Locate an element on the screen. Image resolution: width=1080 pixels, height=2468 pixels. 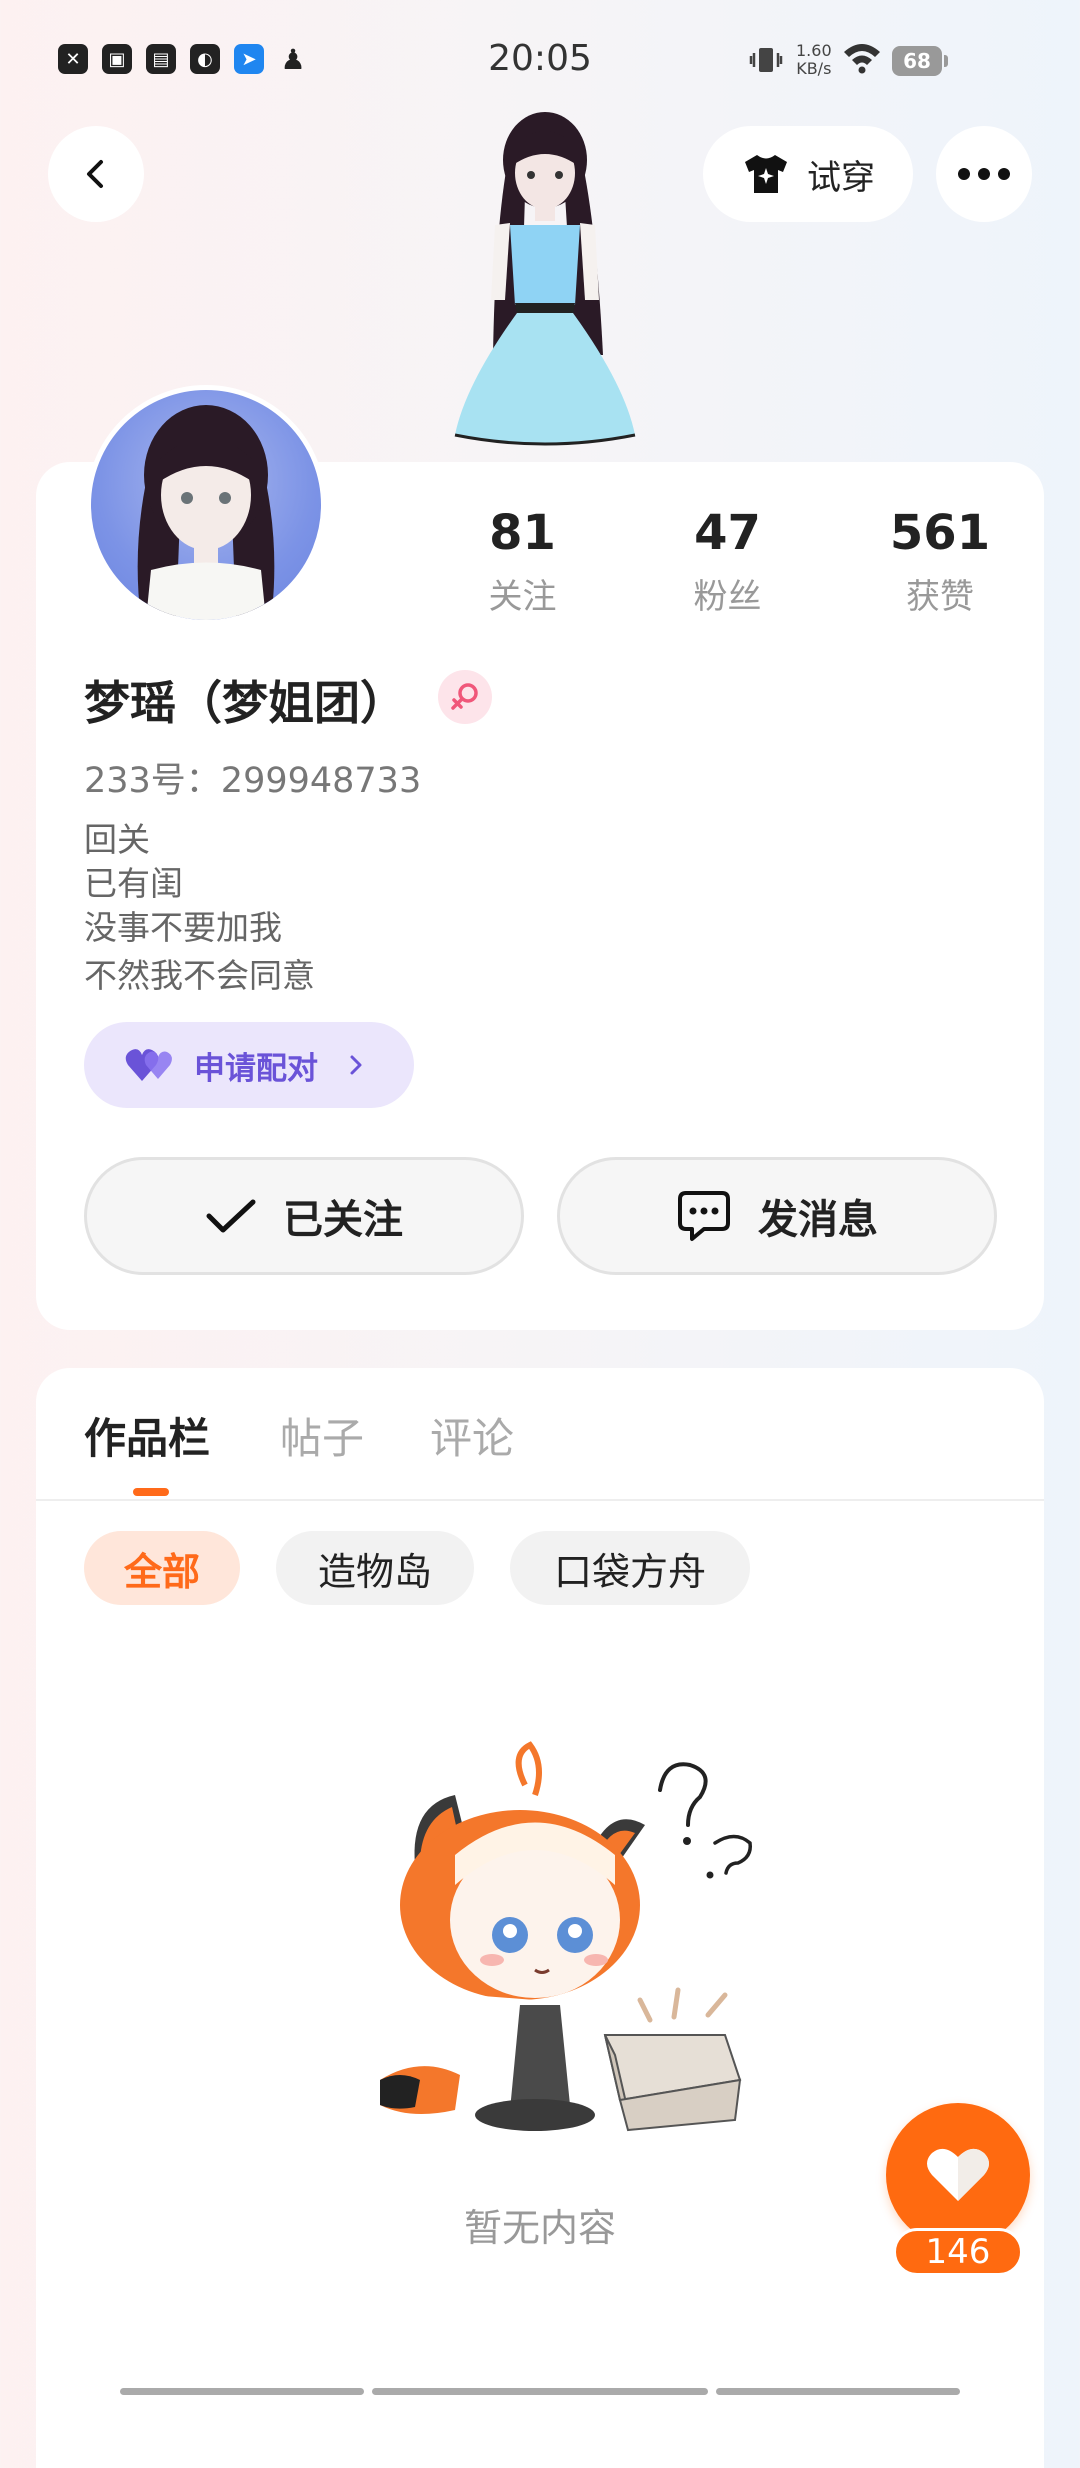
tab-posts: 帖子 is located at coordinates (322, 1435).